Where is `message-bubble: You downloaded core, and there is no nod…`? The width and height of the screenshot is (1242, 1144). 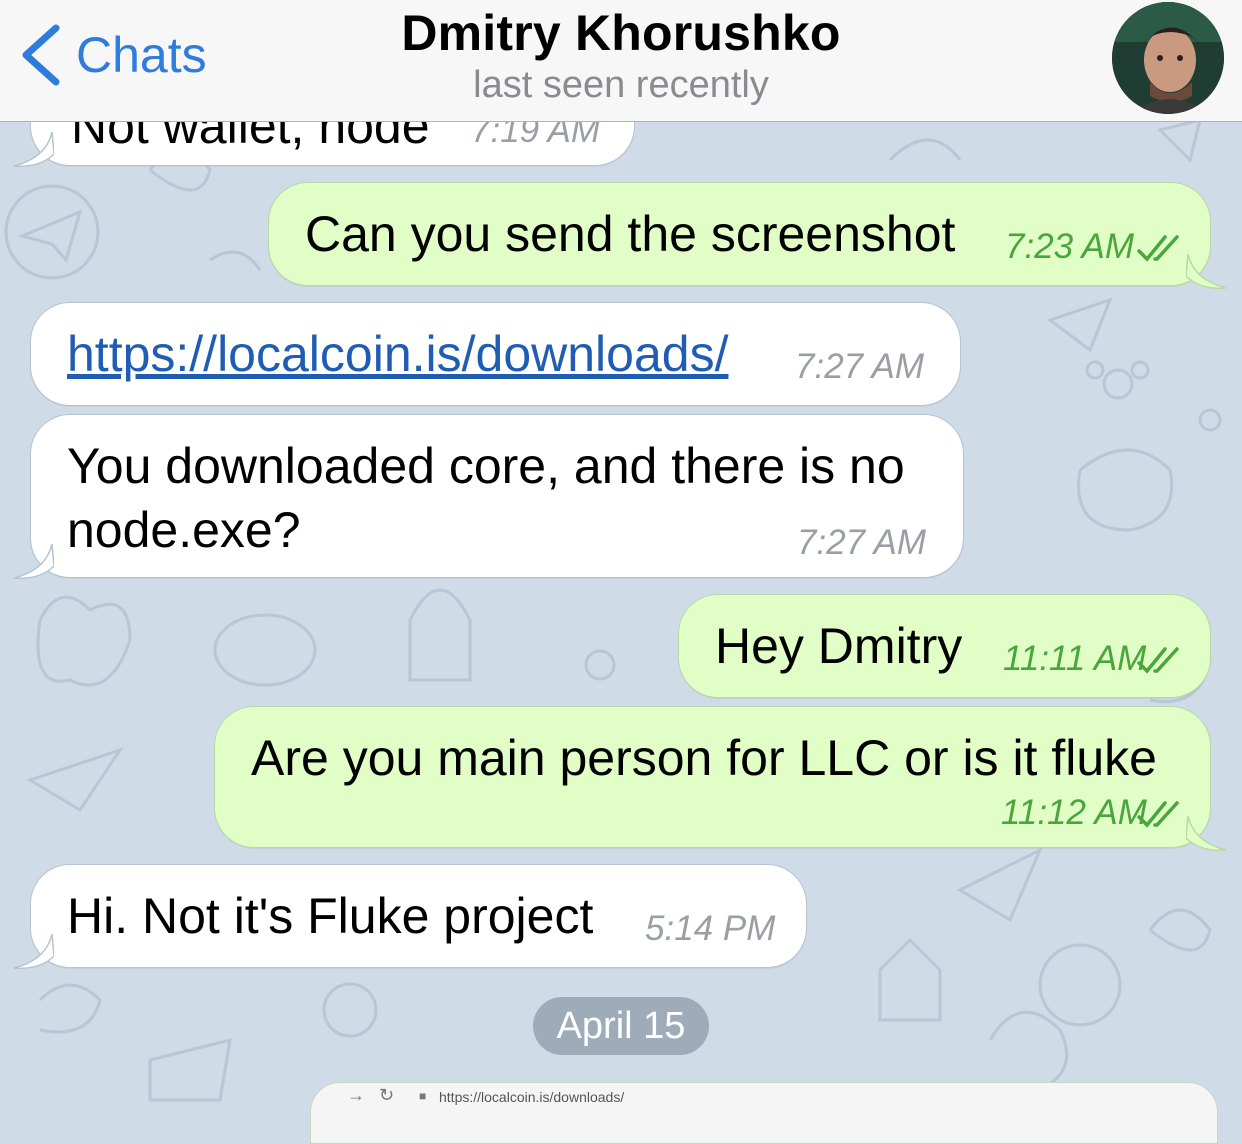
message-bubble: You downloaded core, and there is no nod… is located at coordinates (497, 496).